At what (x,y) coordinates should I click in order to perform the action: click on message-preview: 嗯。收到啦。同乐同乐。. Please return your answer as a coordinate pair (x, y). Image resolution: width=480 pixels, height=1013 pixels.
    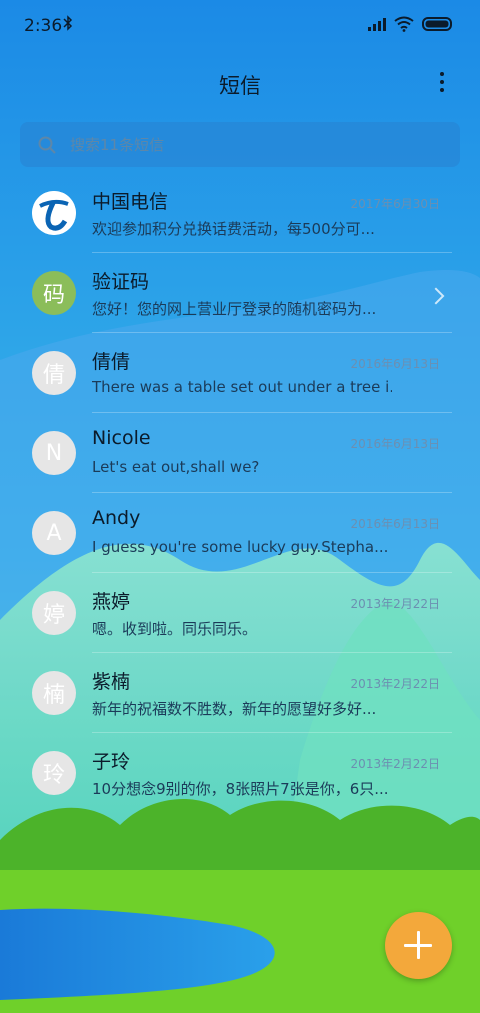
    Looking at the image, I should click on (175, 629).